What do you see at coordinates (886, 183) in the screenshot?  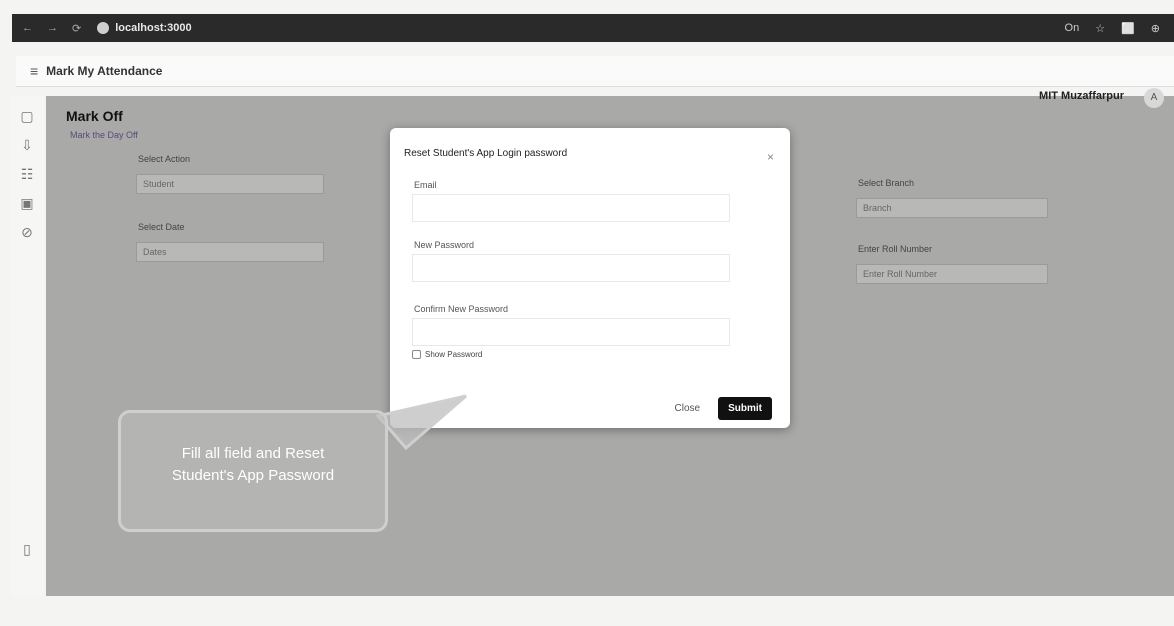 I see `select-branch-label: Select Branch` at bounding box center [886, 183].